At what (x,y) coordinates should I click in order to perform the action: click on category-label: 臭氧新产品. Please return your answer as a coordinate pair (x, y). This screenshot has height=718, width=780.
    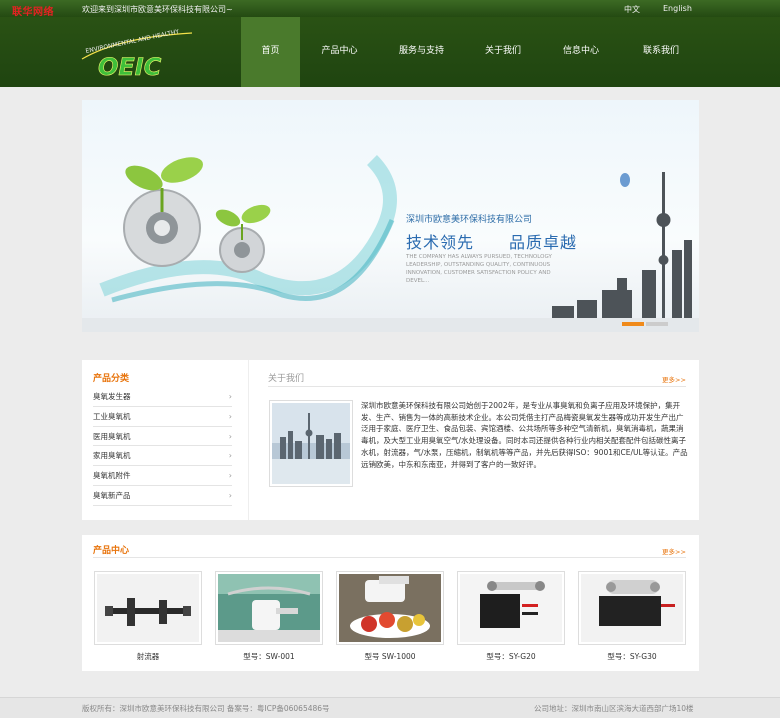
    Looking at the image, I should click on (112, 495).